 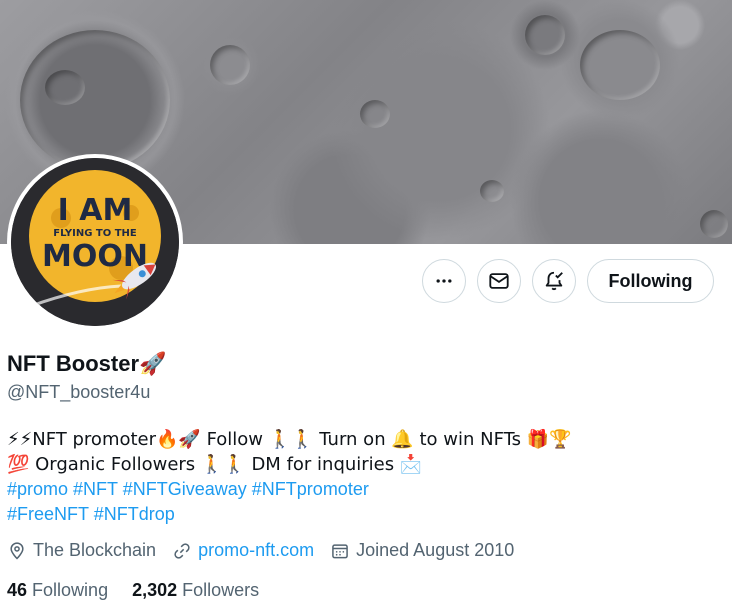 I want to click on bio-hashtags-line-2: #FreeNFT #NFTdrop, so click(x=367, y=514).